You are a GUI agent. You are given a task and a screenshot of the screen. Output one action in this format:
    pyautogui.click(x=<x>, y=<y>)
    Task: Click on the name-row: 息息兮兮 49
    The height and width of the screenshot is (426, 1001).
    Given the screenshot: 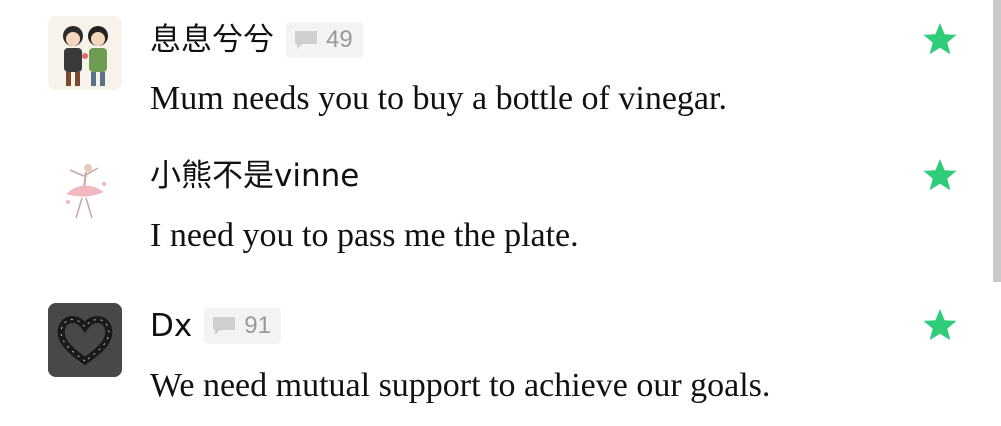 What is the action you would take?
    pyautogui.click(x=256, y=40)
    